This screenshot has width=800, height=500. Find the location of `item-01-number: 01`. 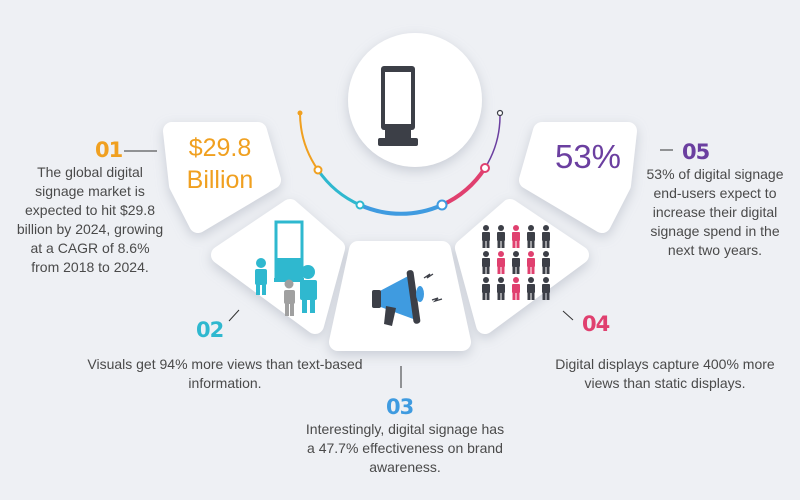

item-01-number: 01 is located at coordinates (109, 150).